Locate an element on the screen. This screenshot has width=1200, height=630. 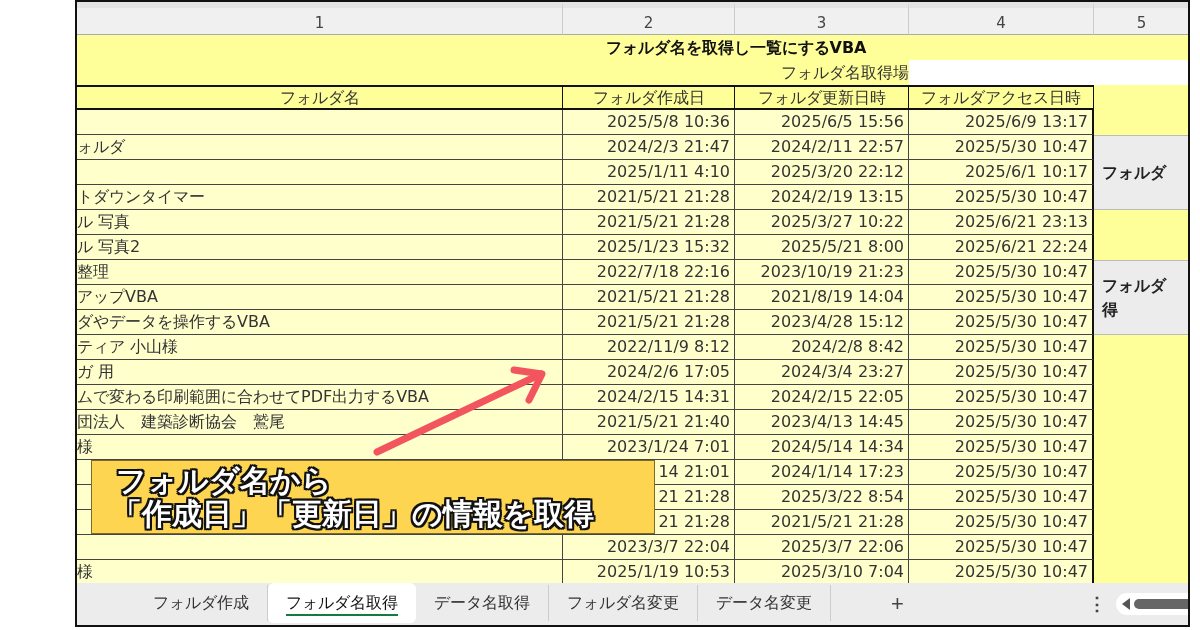
table-cell: 2024/1/14 17:23 is located at coordinates (822, 472).